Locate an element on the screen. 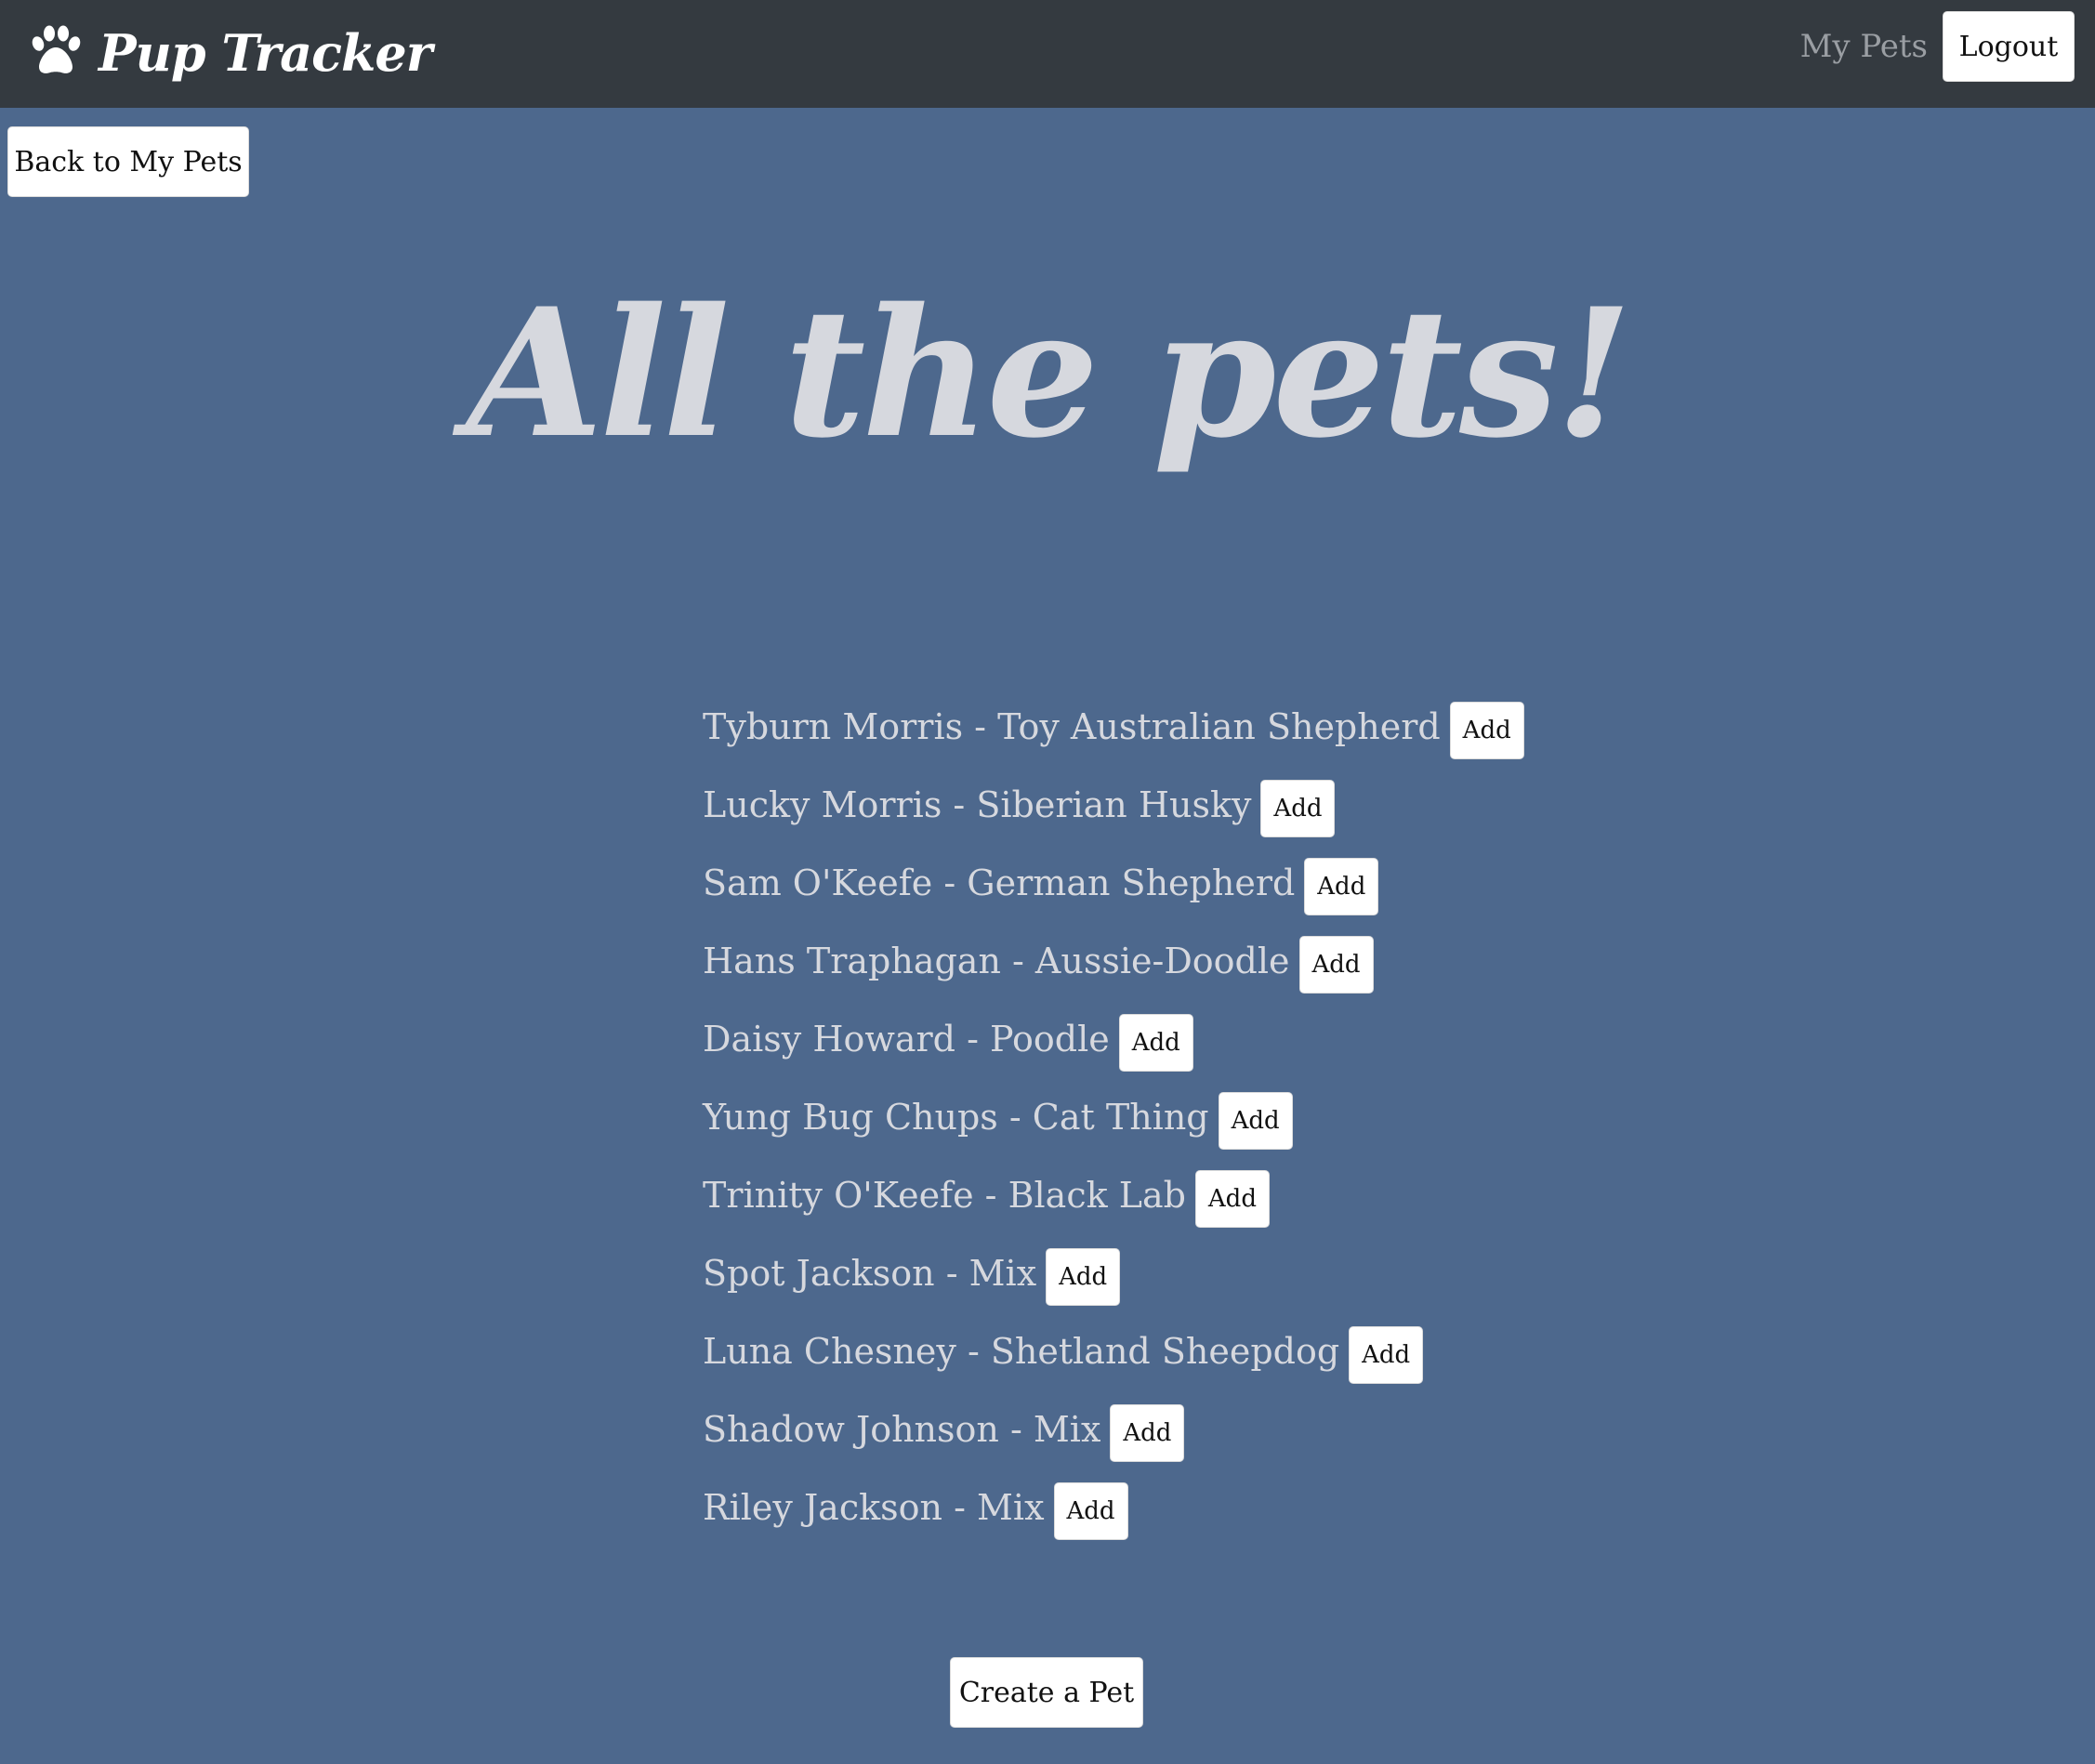 This screenshot has width=2095, height=1764. create-pet-button: Create a Pet is located at coordinates (1046, 1692).